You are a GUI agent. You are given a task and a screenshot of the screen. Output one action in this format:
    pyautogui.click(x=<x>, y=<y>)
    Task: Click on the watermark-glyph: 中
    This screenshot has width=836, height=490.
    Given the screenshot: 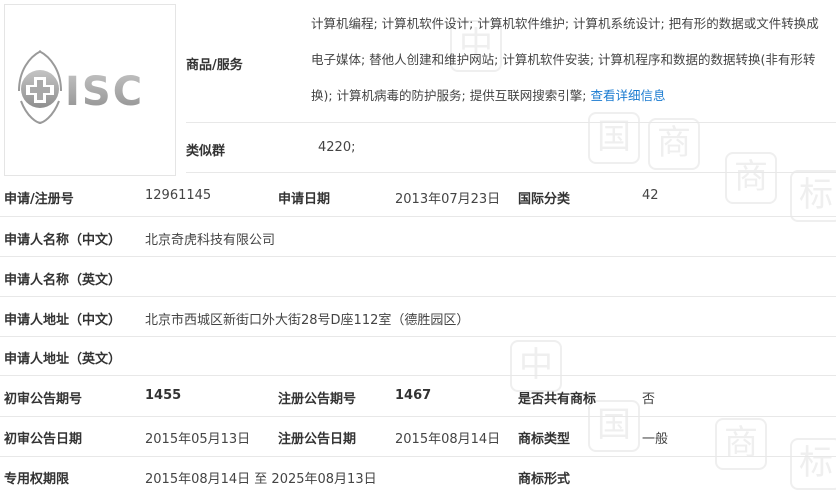 What is the action you would take?
    pyautogui.click(x=536, y=366)
    